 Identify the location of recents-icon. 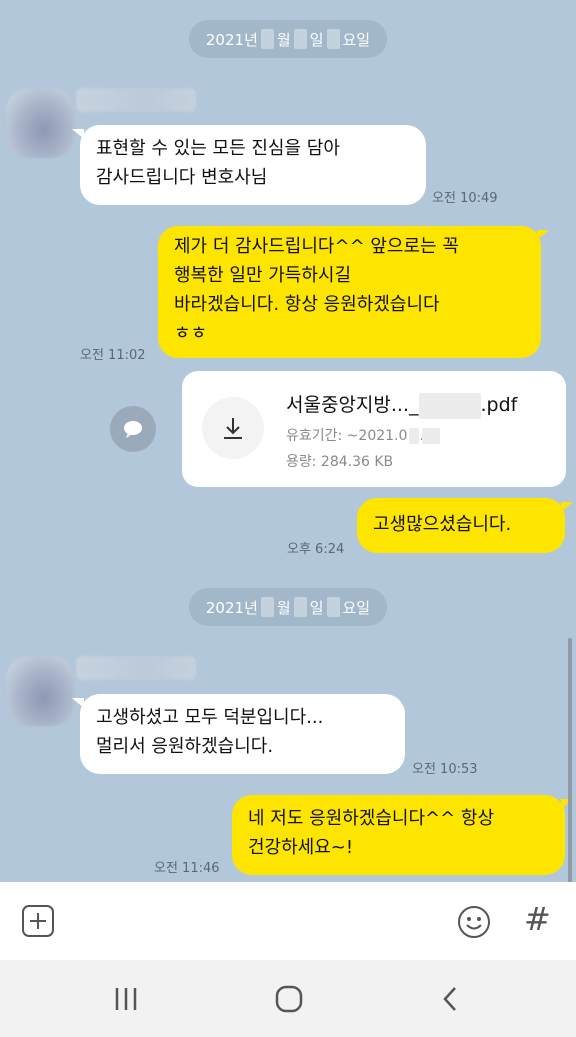
(126, 999).